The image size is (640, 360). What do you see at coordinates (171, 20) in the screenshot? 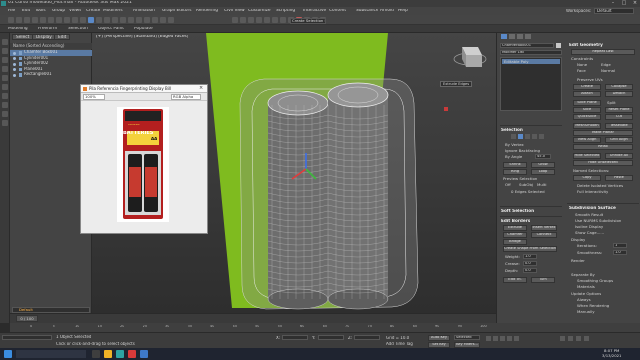
I see `percent-snap-icon` at bounding box center [171, 20].